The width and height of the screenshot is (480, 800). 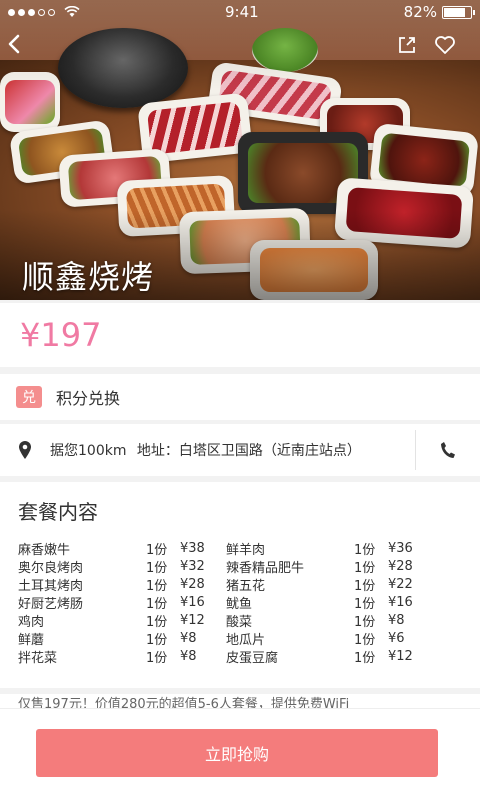 What do you see at coordinates (38, 658) in the screenshot?
I see `menu-item-name: 拌花菜` at bounding box center [38, 658].